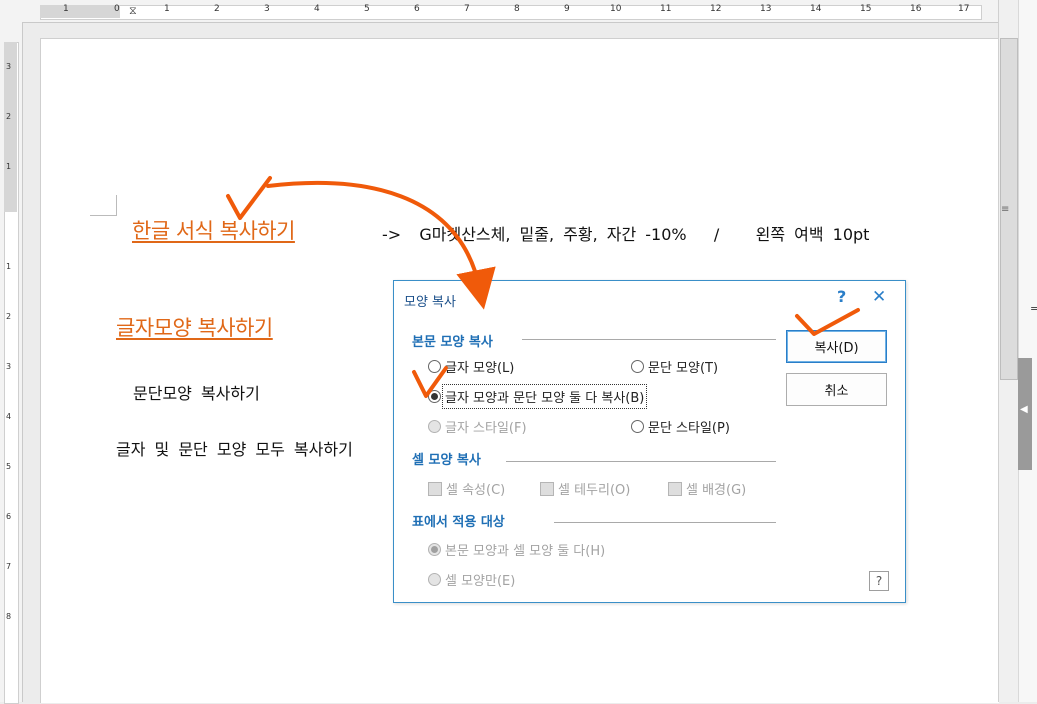  I want to click on ruler-number: 0, so click(117, 9).